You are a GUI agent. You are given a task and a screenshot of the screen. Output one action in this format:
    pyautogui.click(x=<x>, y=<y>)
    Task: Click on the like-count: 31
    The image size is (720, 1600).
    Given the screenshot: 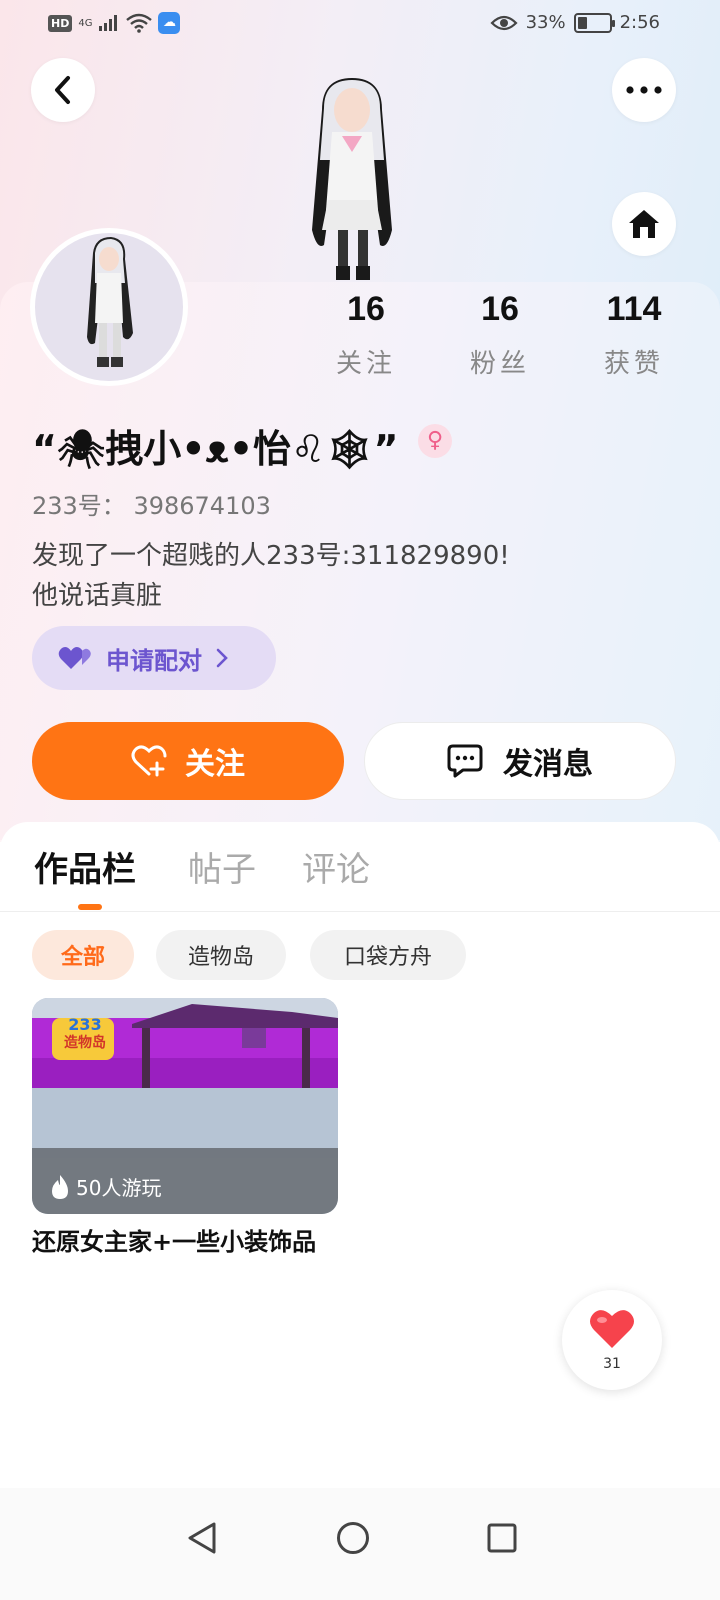 What is the action you would take?
    pyautogui.click(x=612, y=1364)
    